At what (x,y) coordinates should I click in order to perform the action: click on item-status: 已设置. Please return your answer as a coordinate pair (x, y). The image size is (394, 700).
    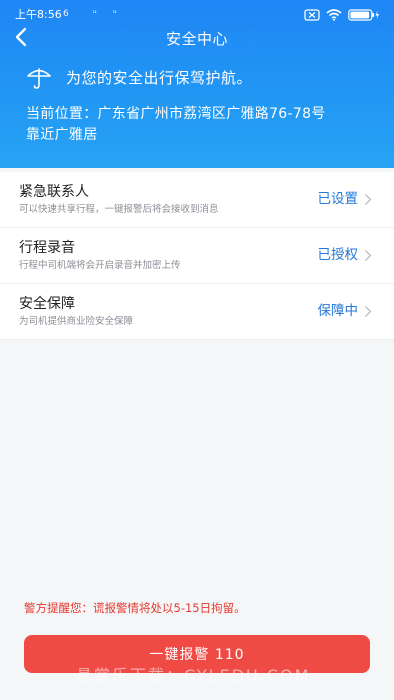
    Looking at the image, I should click on (338, 199).